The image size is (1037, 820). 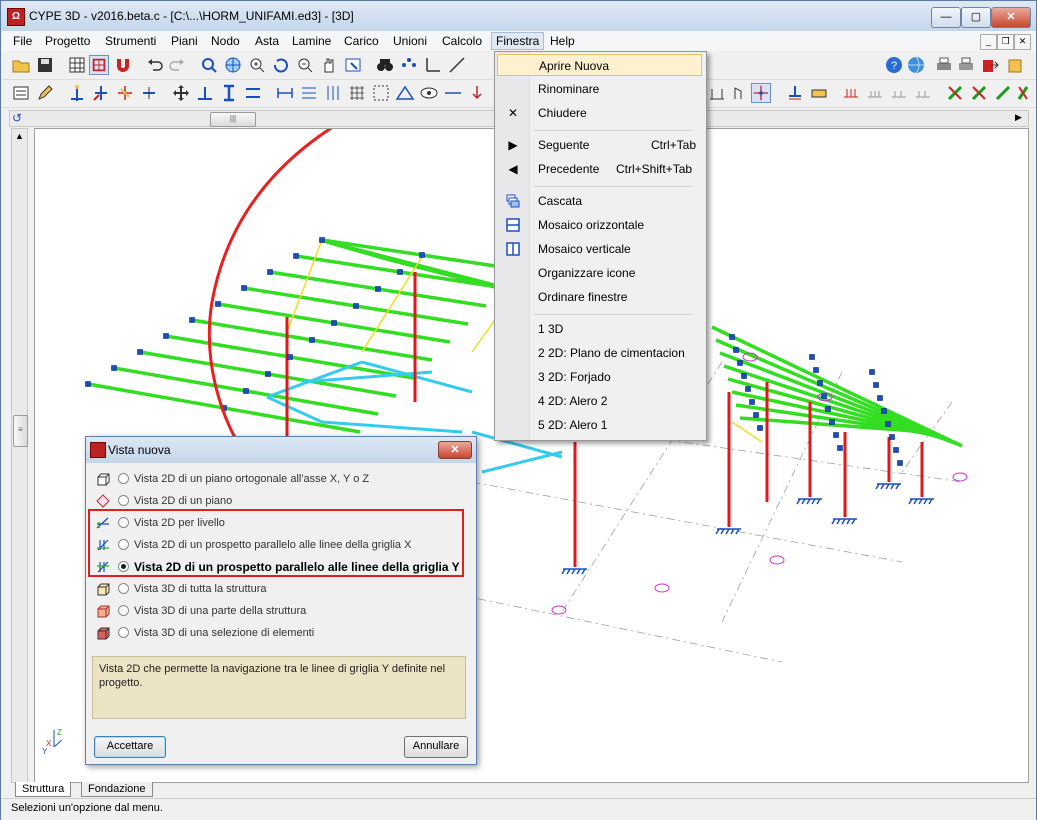 I want to click on scroll-right-arrow-icon: ▶, so click(x=1018, y=117).